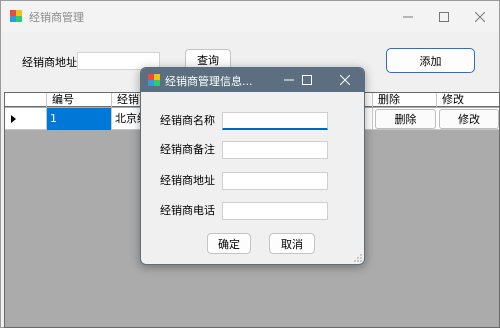 Image resolution: width=500 pixels, height=328 pixels. I want to click on dealer-phone-input, so click(275, 211).